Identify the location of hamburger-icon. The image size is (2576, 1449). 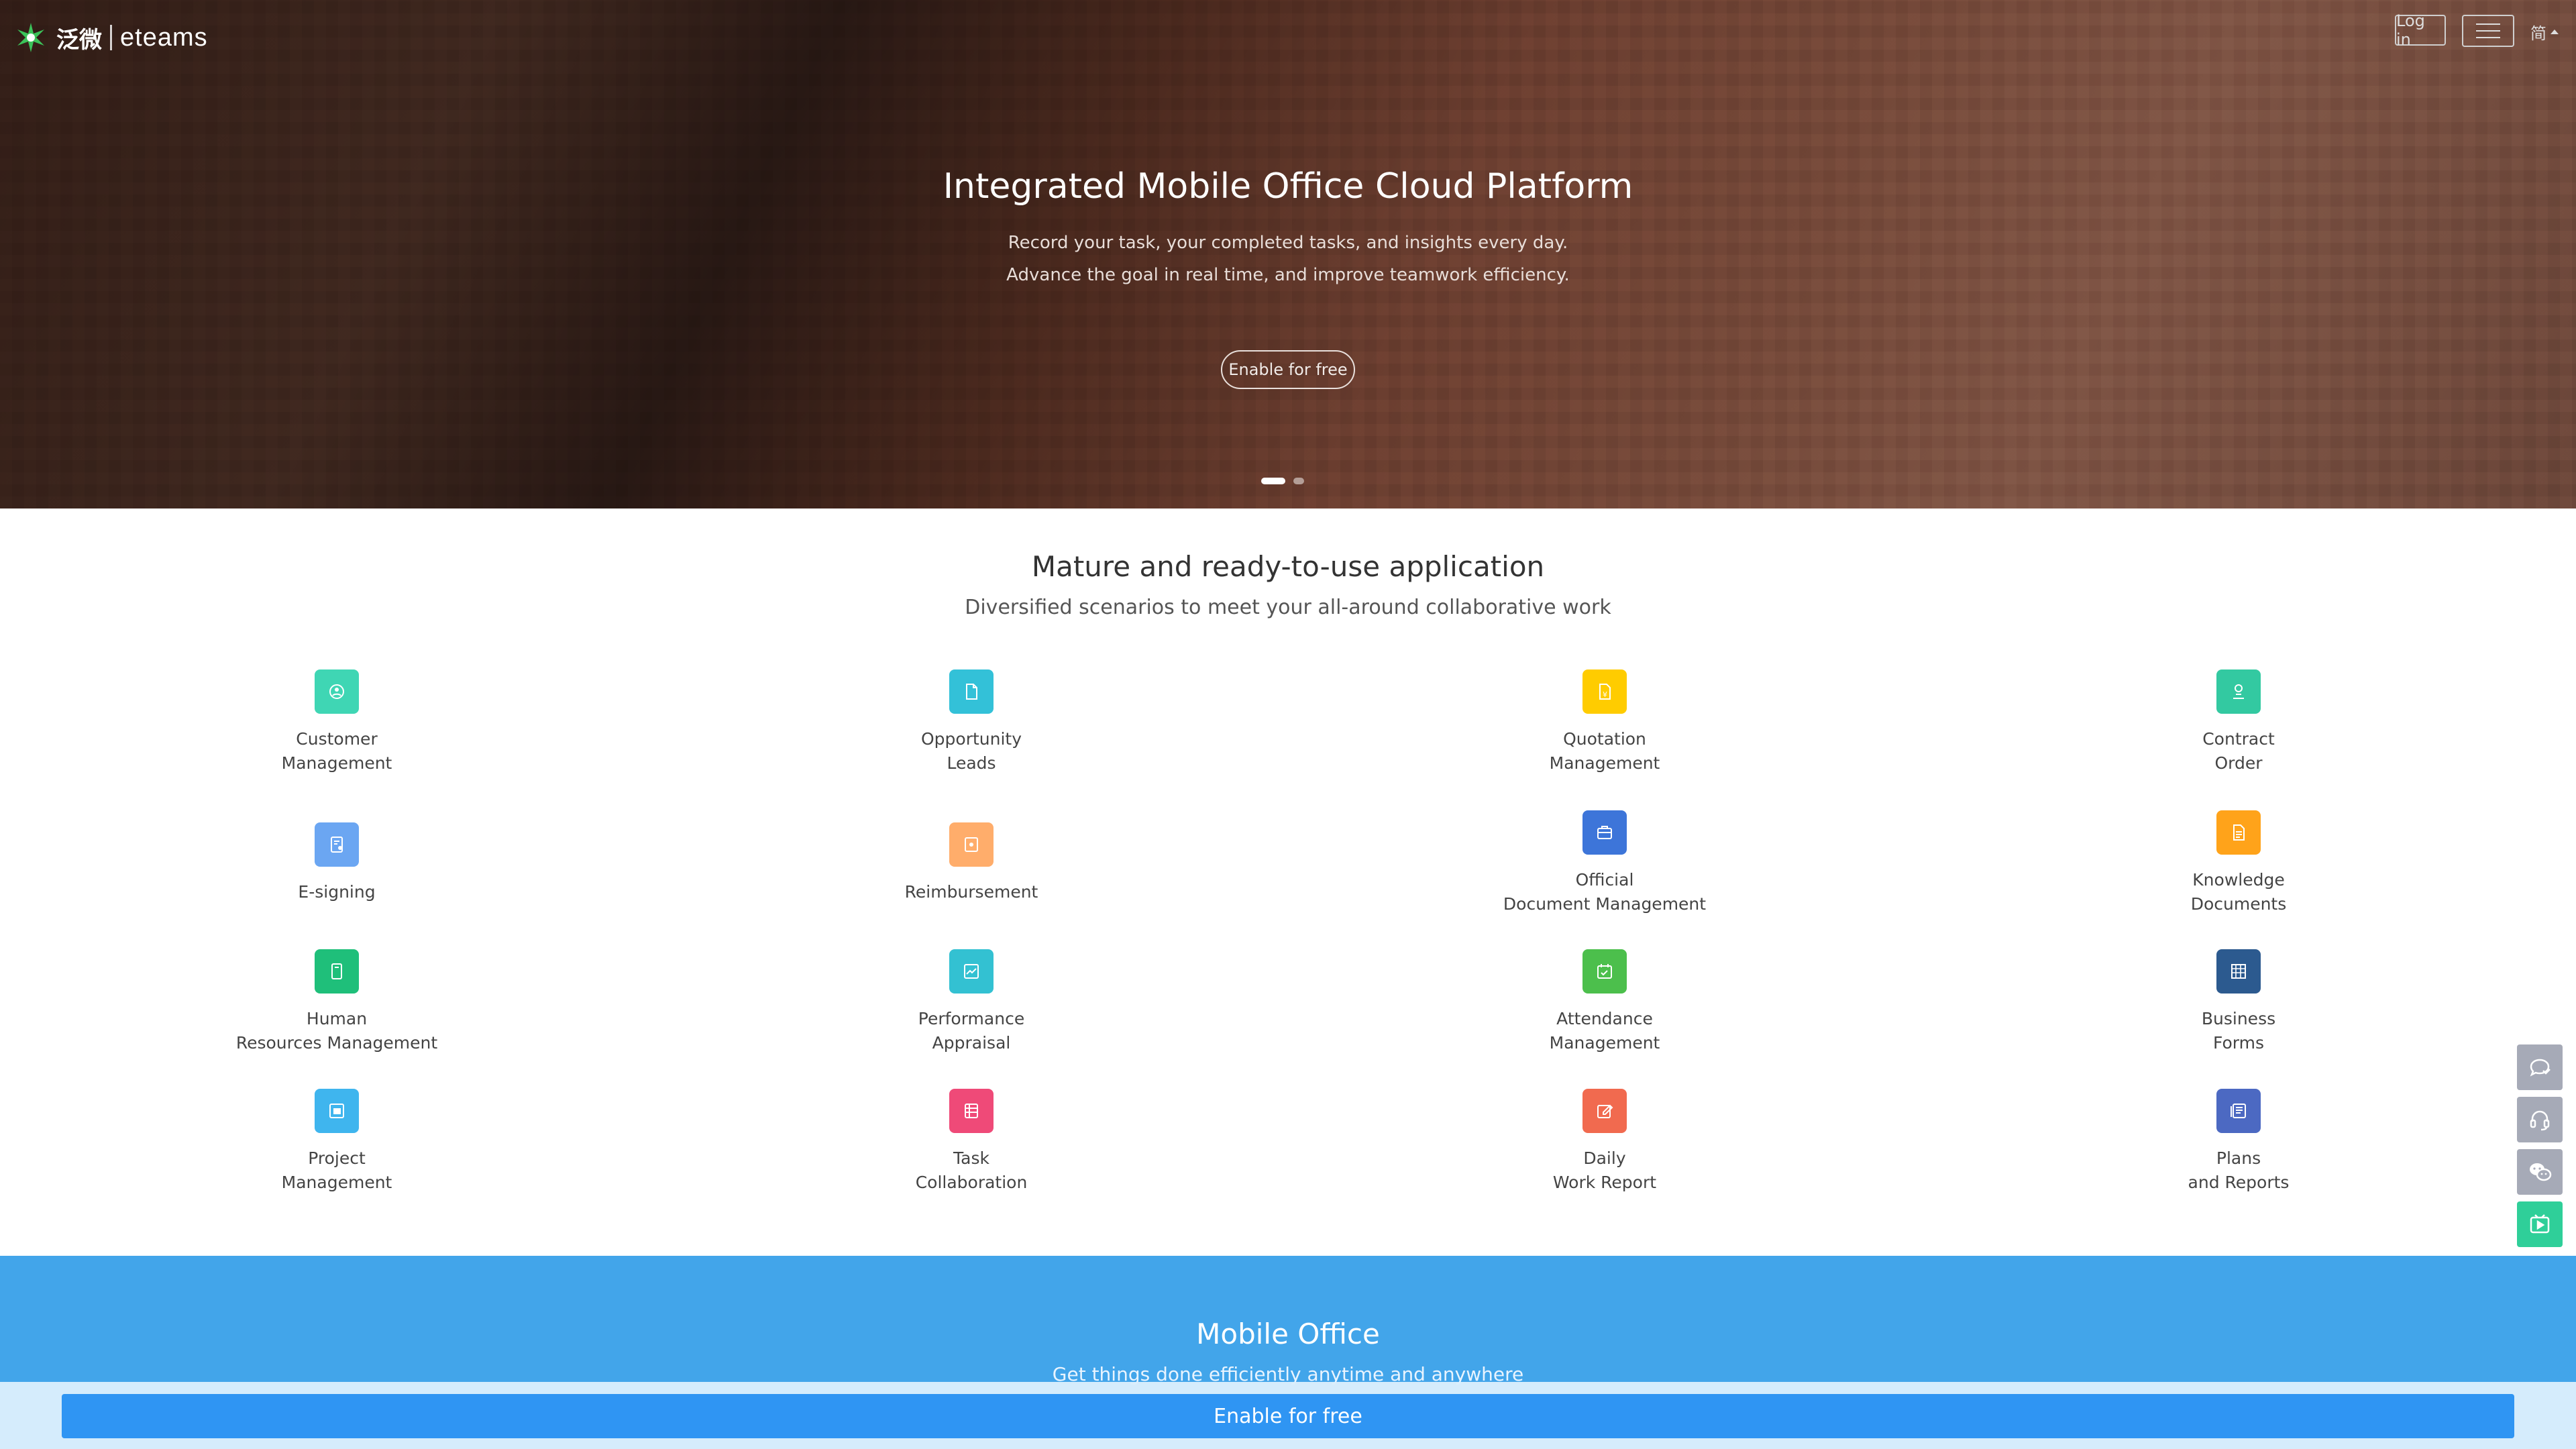
(2488, 24).